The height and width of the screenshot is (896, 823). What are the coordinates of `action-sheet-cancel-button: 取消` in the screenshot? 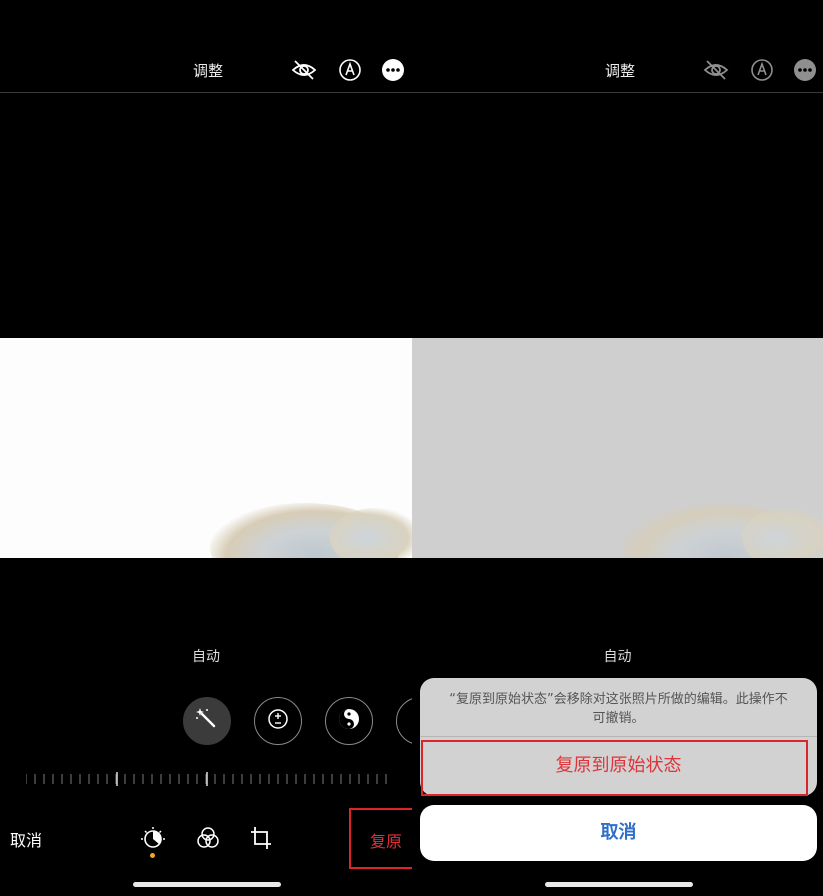 It's located at (618, 833).